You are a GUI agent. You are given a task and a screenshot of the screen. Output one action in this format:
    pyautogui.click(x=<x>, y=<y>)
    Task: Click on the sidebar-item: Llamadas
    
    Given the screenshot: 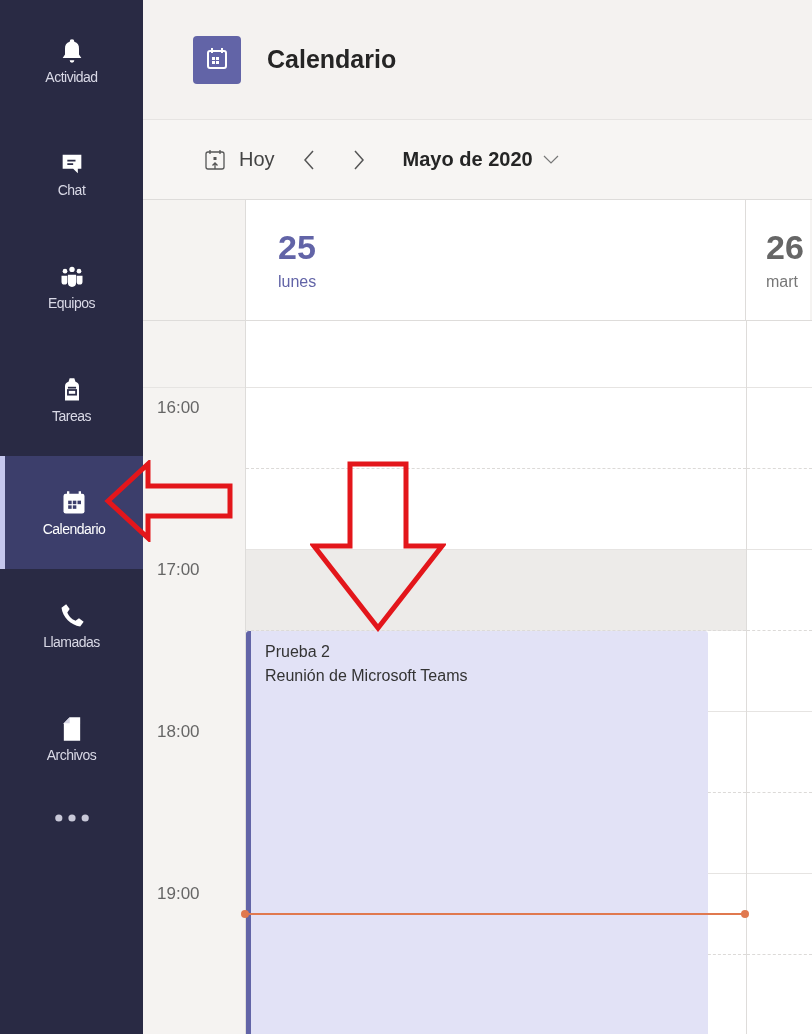 What is the action you would take?
    pyautogui.click(x=71, y=625)
    